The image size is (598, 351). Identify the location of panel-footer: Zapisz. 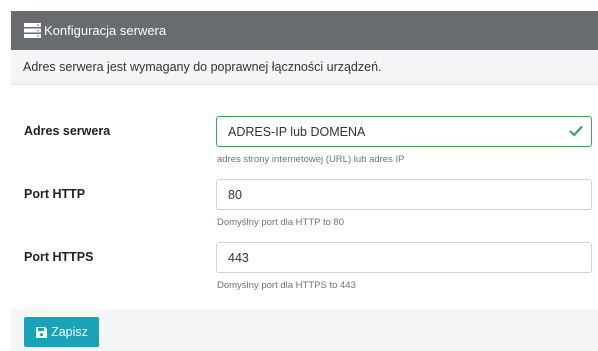
(304, 330).